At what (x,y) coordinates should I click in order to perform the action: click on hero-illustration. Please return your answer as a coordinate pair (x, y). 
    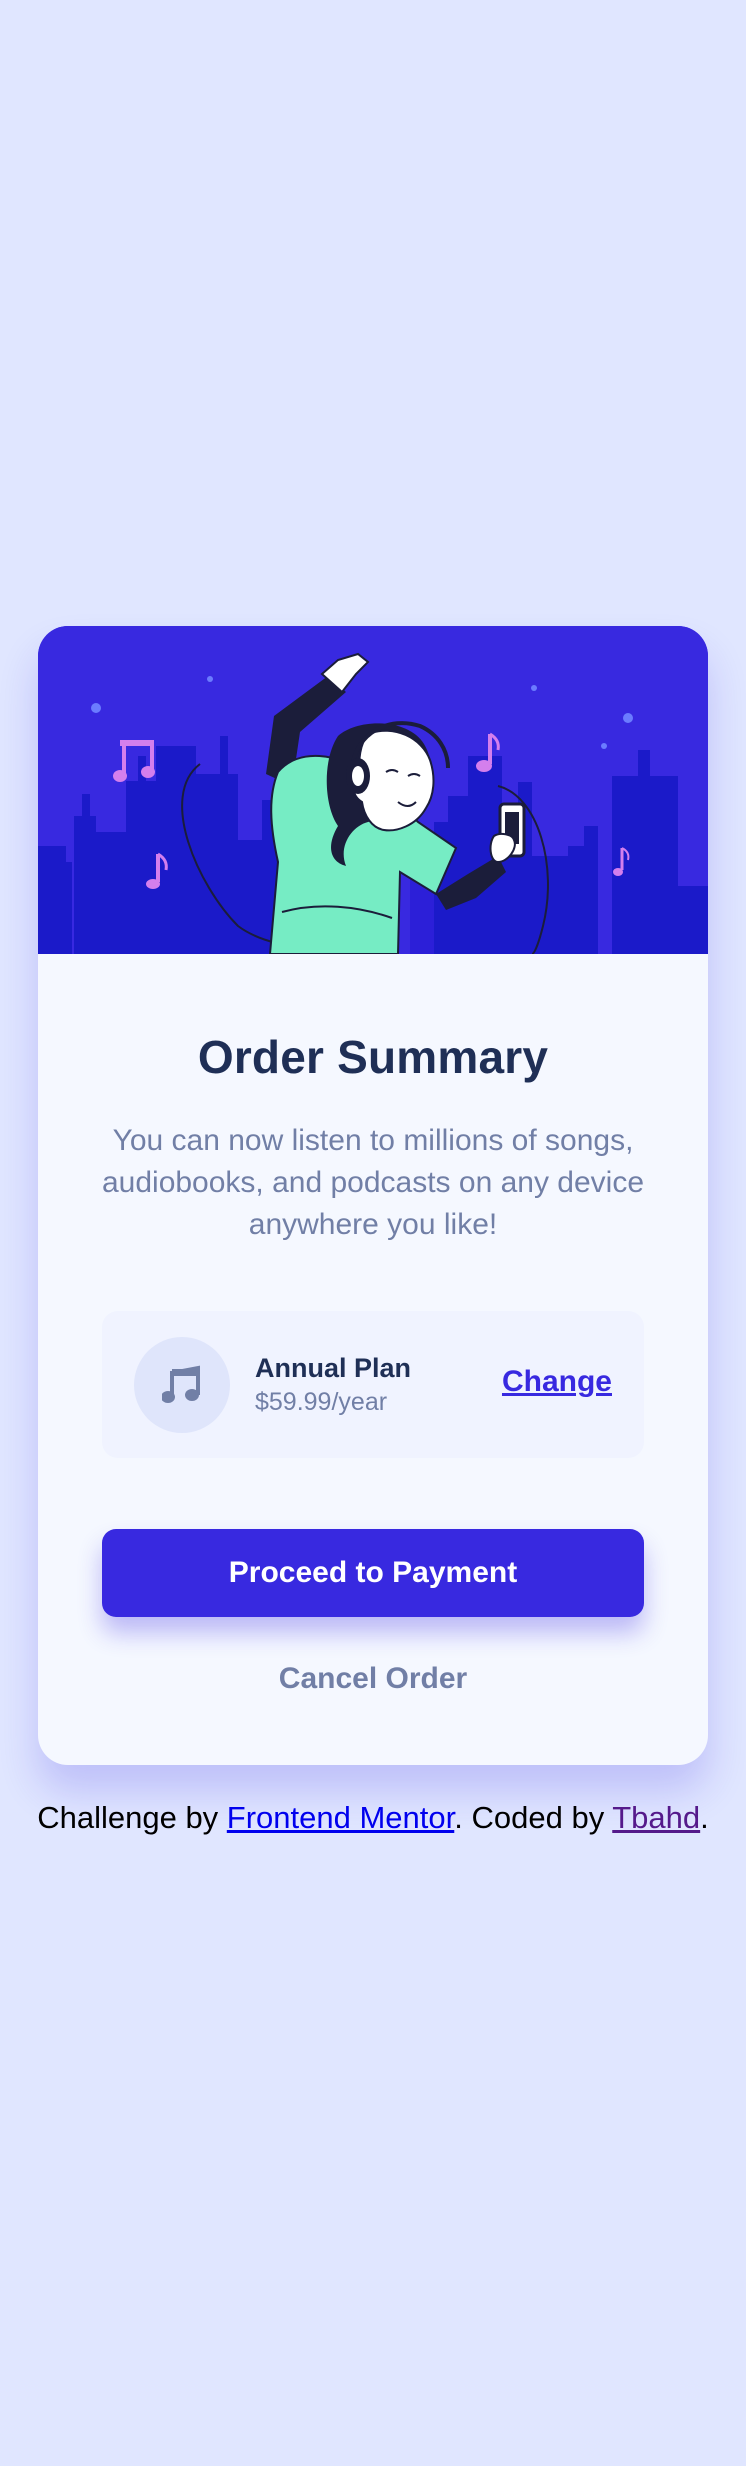
    Looking at the image, I should click on (373, 790).